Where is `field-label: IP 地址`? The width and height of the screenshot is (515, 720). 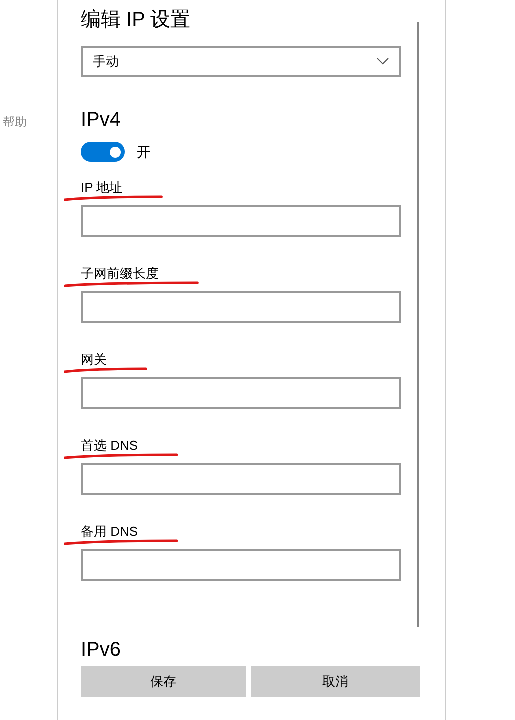
field-label: IP 地址 is located at coordinates (102, 188).